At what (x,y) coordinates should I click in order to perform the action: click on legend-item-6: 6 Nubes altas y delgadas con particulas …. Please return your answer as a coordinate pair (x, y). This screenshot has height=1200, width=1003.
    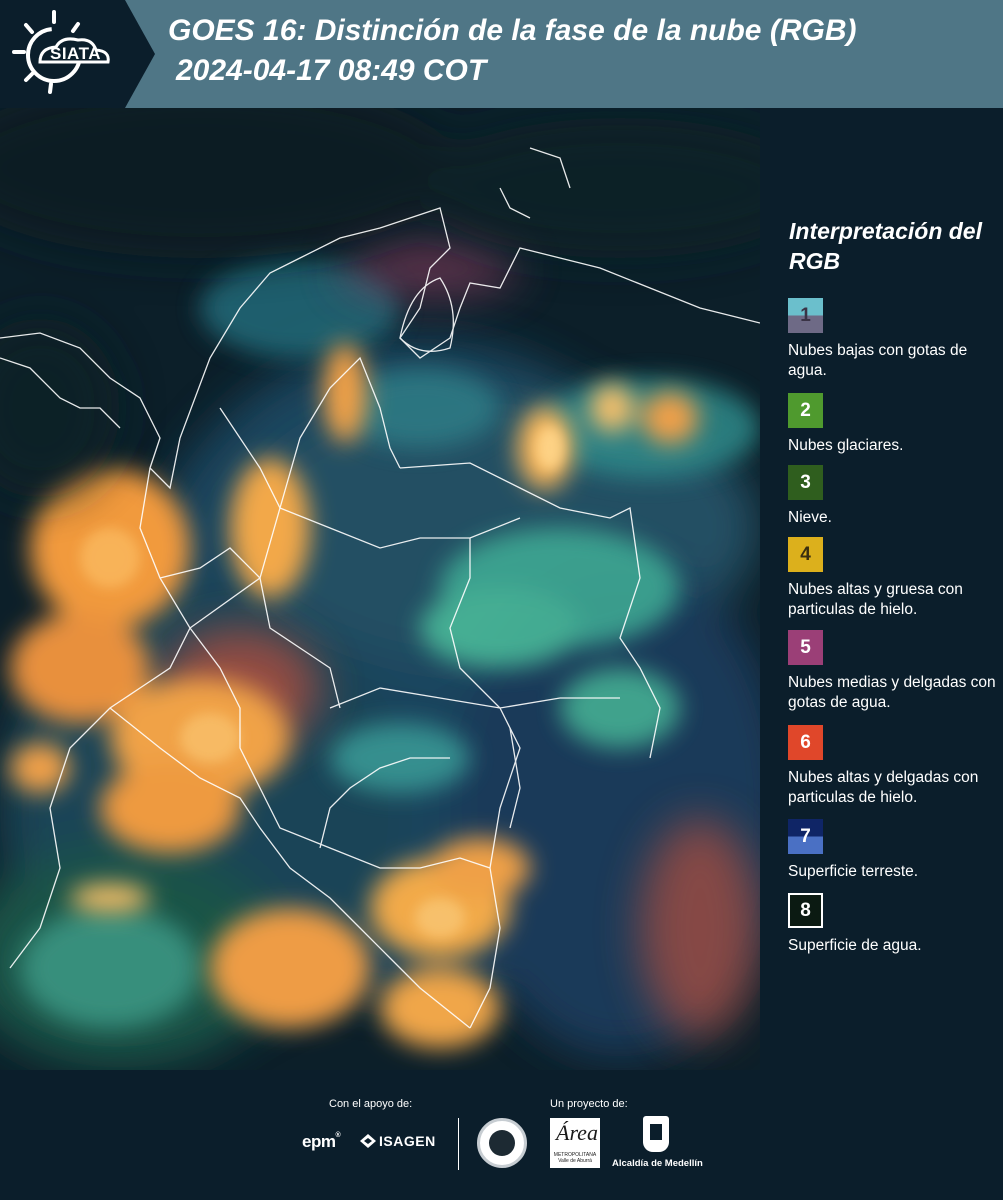
    Looking at the image, I should click on (893, 766).